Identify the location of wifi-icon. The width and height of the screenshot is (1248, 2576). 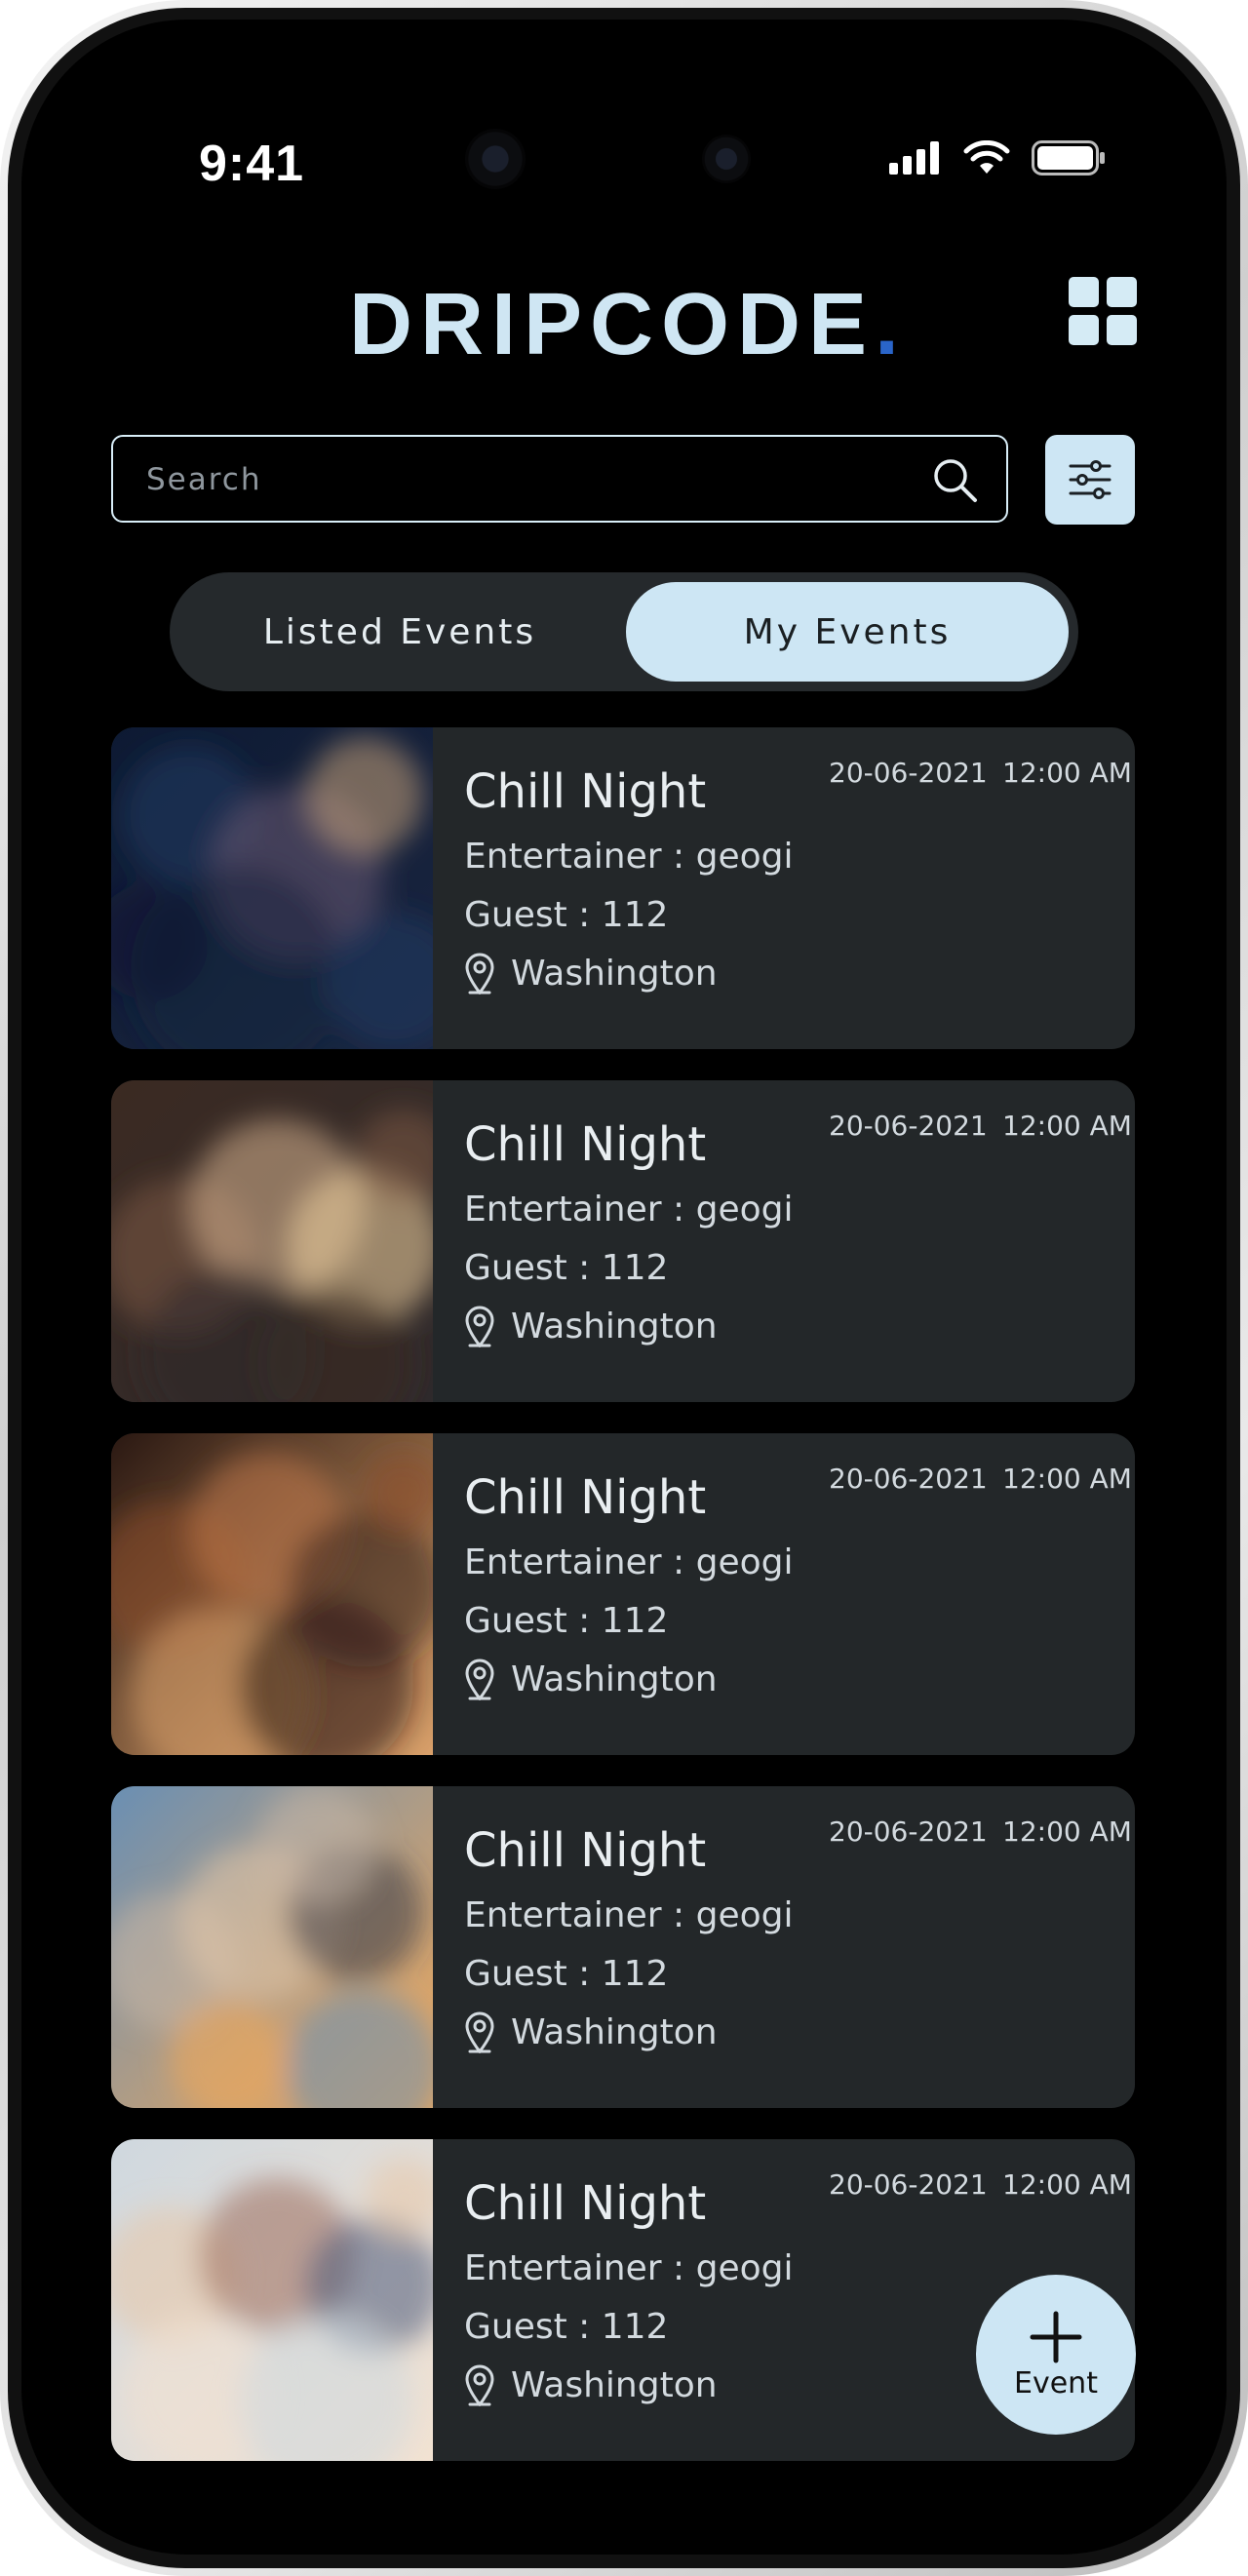
(986, 157).